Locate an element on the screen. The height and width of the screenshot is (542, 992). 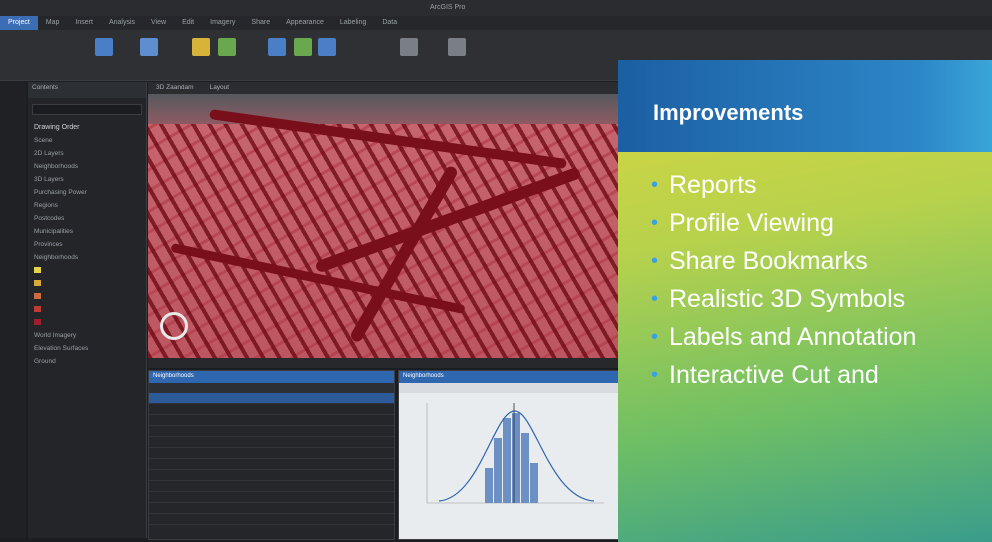
bullet-text: Interactive Cut and is located at coordinates (774, 375).